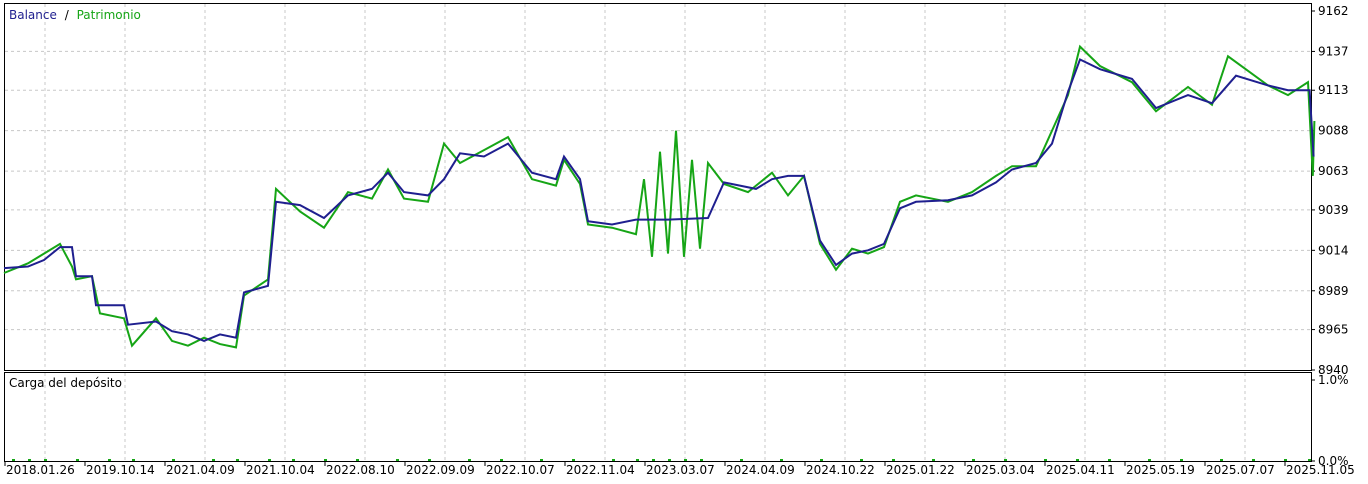 The width and height of the screenshot is (1368, 484). What do you see at coordinates (1330, 190) in the screenshot?
I see `main-y-ticks: 9162913791139088906390399014898989658940` at bounding box center [1330, 190].